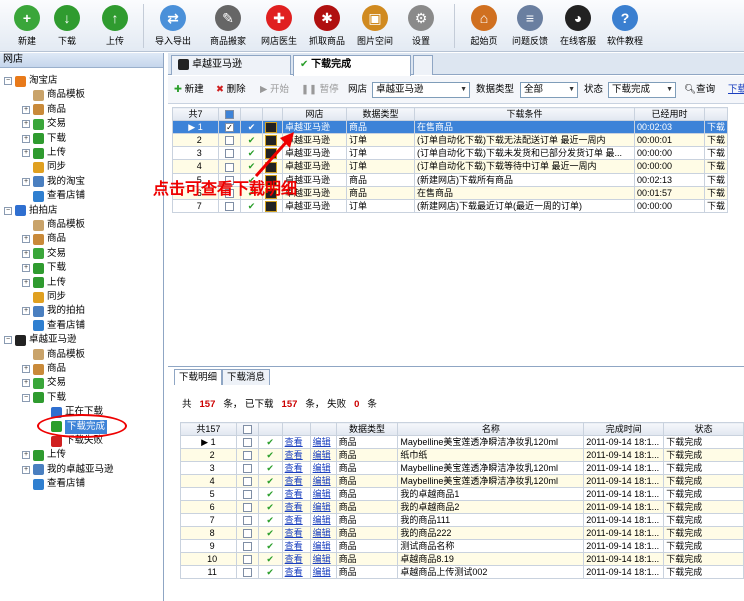 The width and height of the screenshot is (744, 601). I want to click on tree-item-7: + 我的淘宝, so click(53, 182).